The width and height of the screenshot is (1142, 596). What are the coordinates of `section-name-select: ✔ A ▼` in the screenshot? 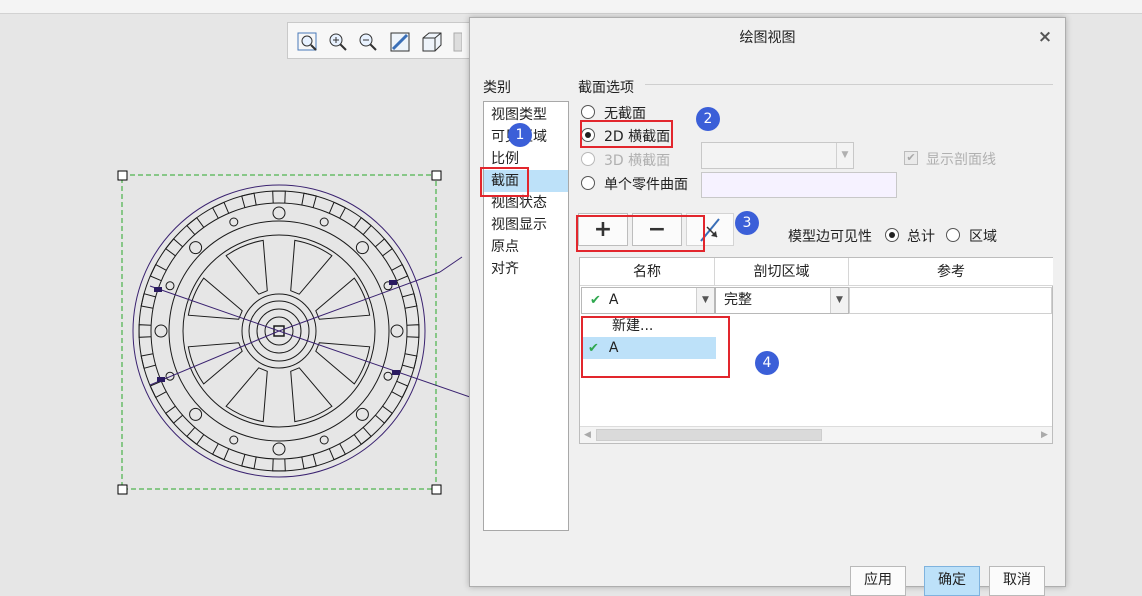 It's located at (648, 300).